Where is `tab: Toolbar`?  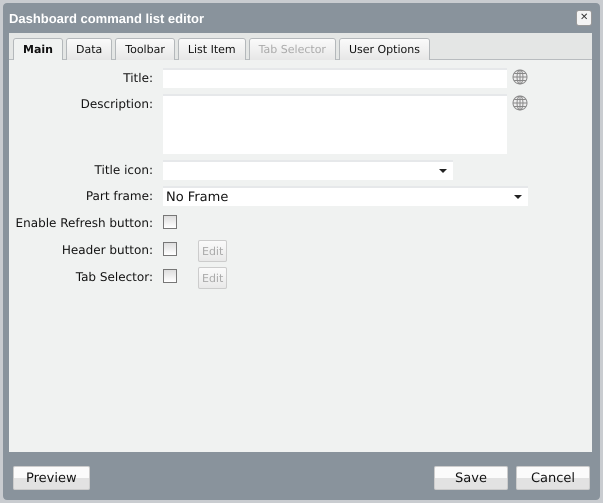
tab: Toolbar is located at coordinates (145, 49).